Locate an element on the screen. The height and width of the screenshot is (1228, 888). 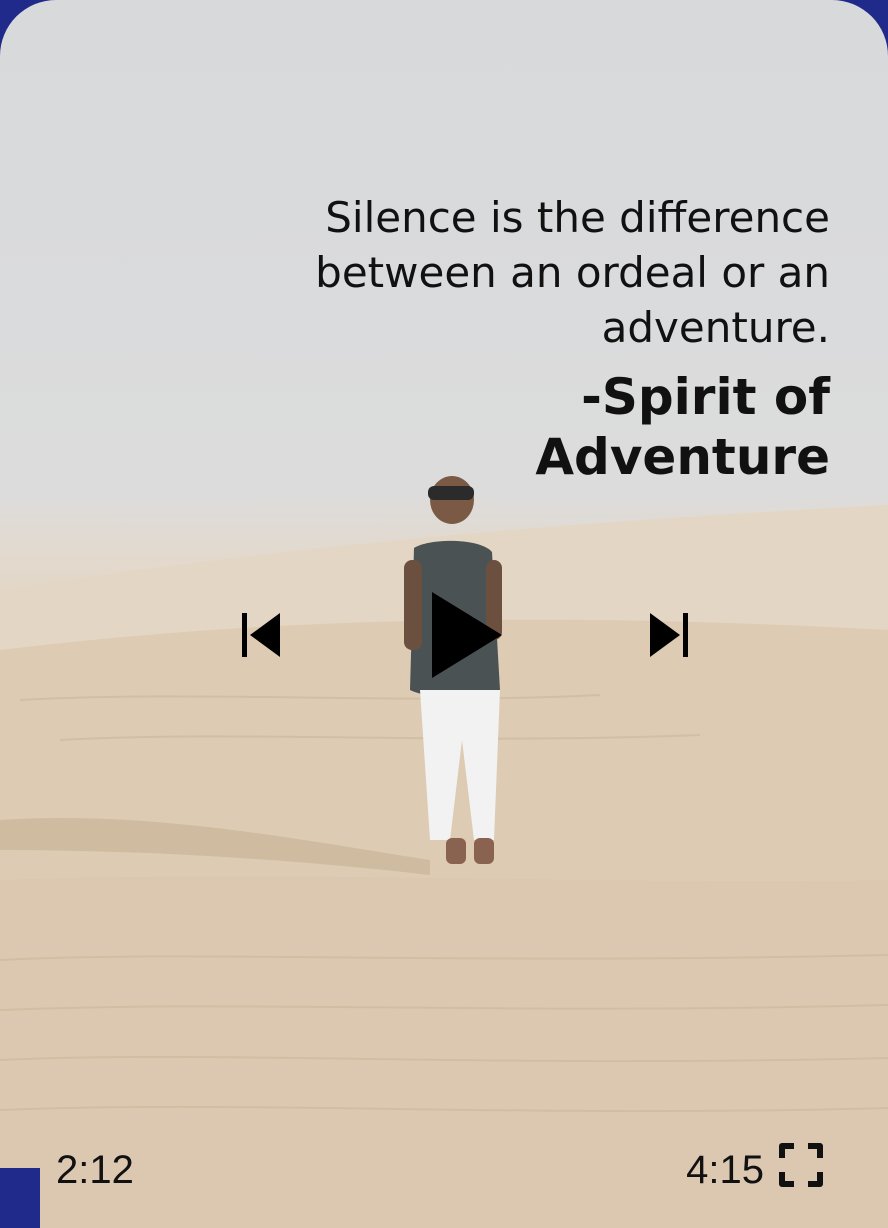
background-edge is located at coordinates (20, 1198).